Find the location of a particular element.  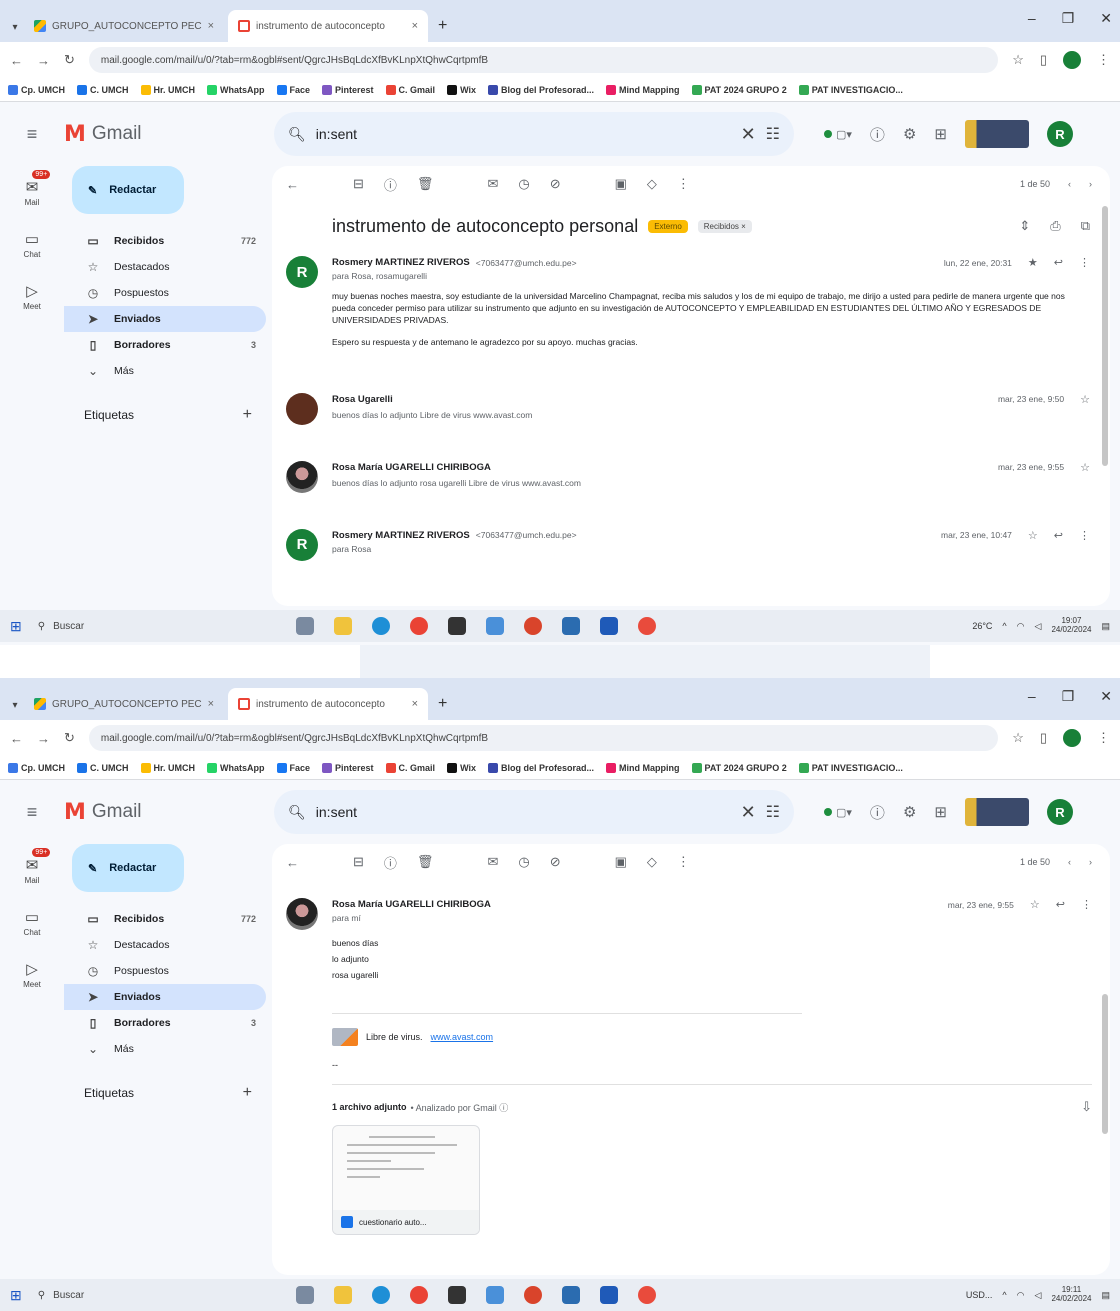

bookmark: Face is located at coordinates (293, 767).